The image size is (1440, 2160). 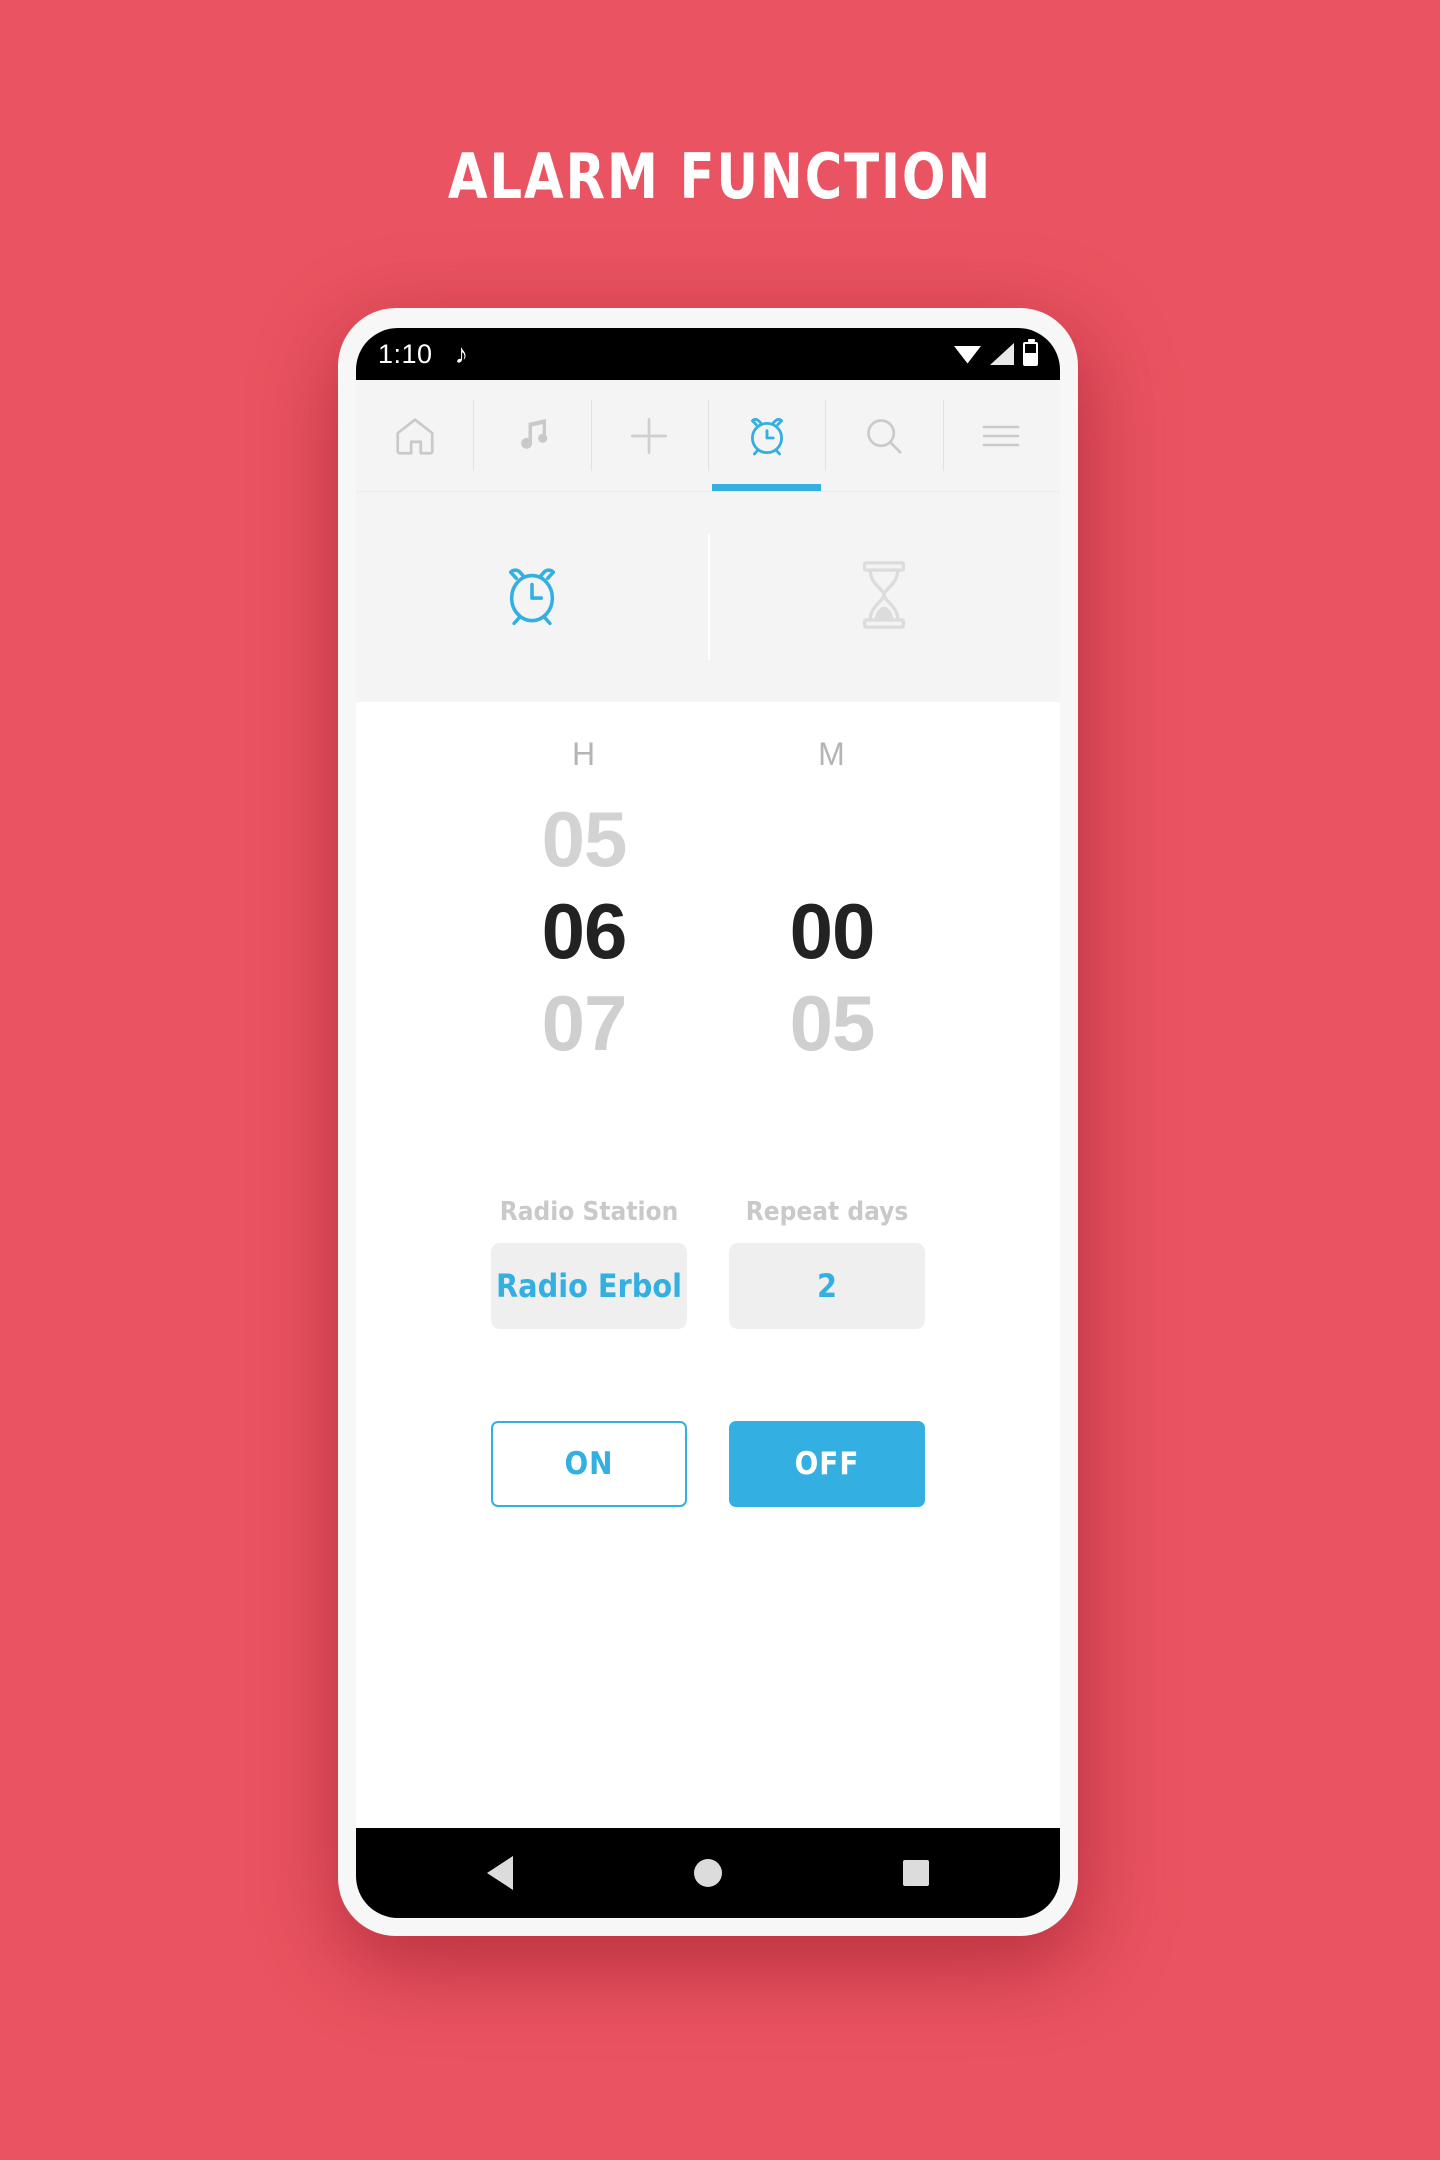 What do you see at coordinates (461, 353) in the screenshot?
I see `music-note-icon: ♪` at bounding box center [461, 353].